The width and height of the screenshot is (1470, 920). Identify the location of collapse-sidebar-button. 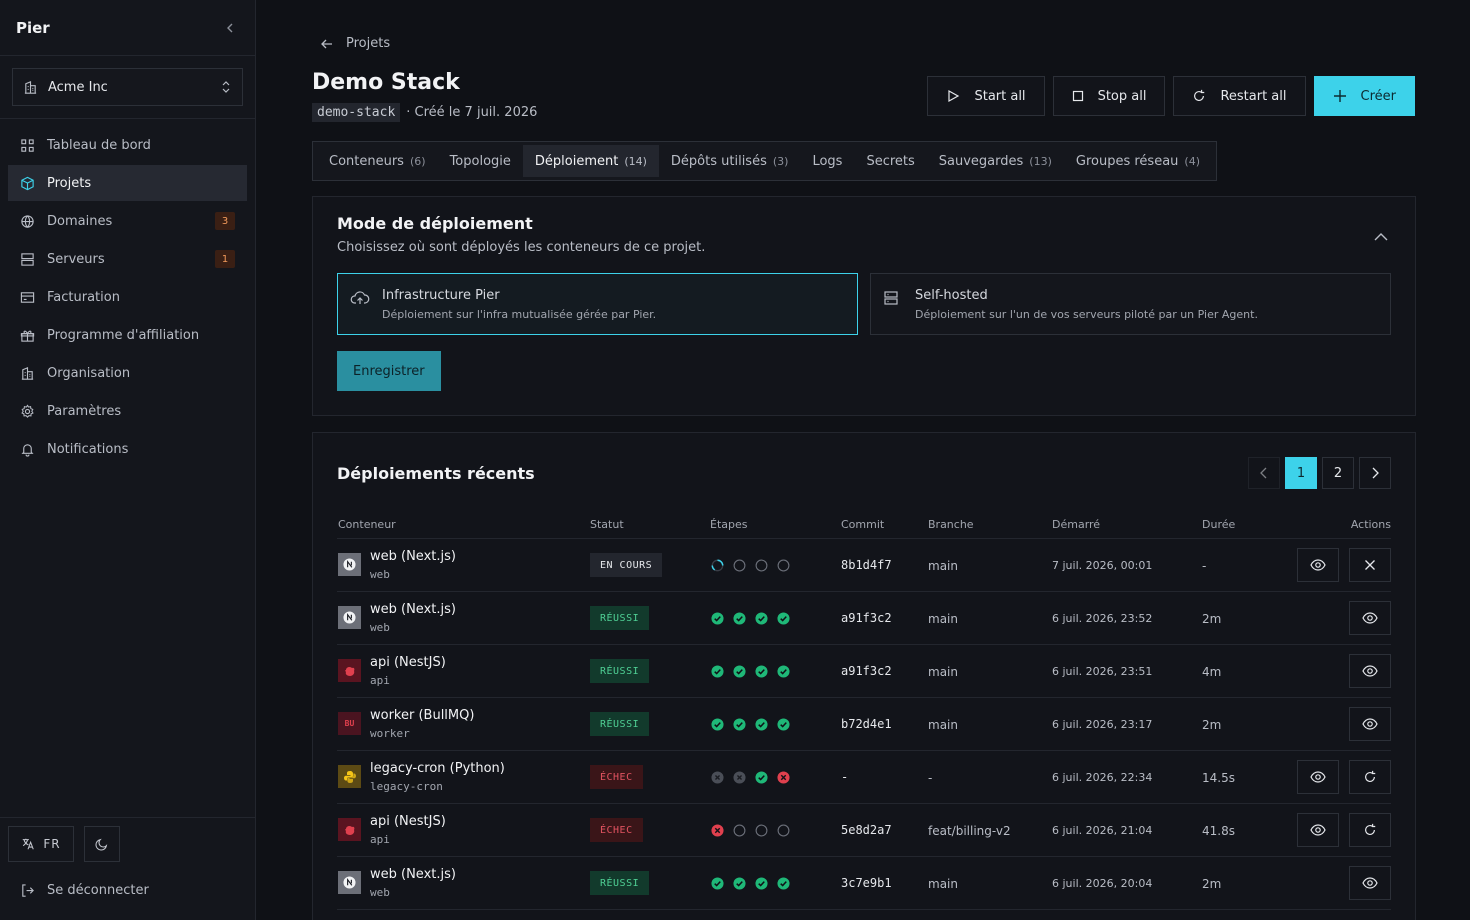
(230, 28).